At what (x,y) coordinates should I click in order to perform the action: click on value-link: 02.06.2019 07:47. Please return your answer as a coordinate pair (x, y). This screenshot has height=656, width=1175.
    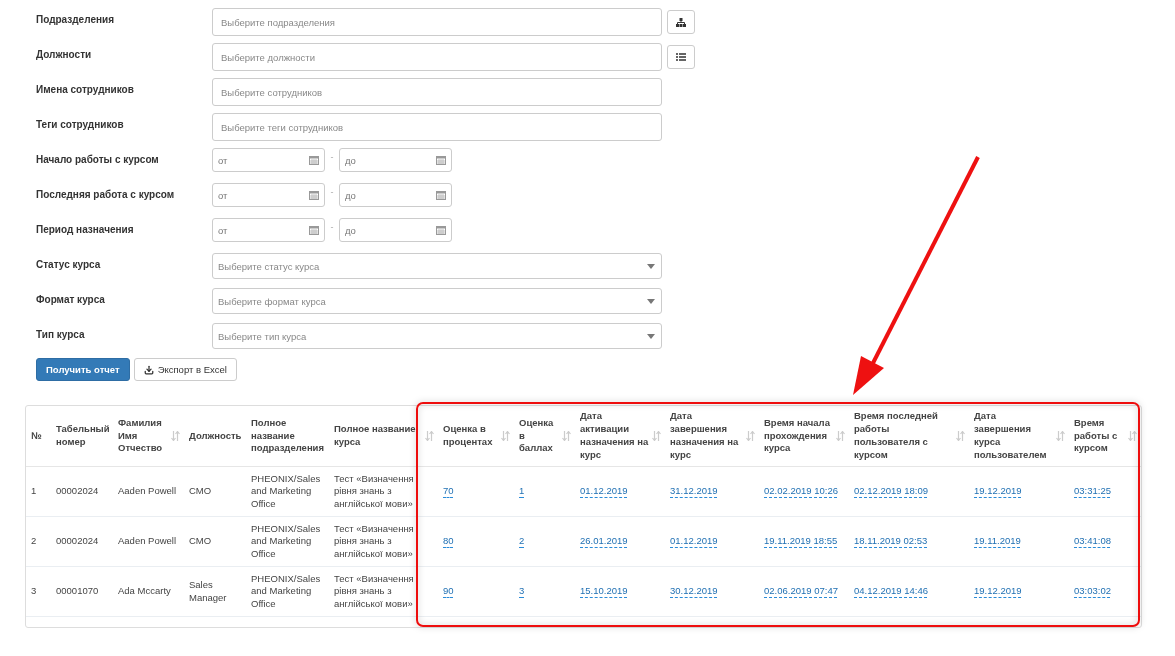
    Looking at the image, I should click on (801, 591).